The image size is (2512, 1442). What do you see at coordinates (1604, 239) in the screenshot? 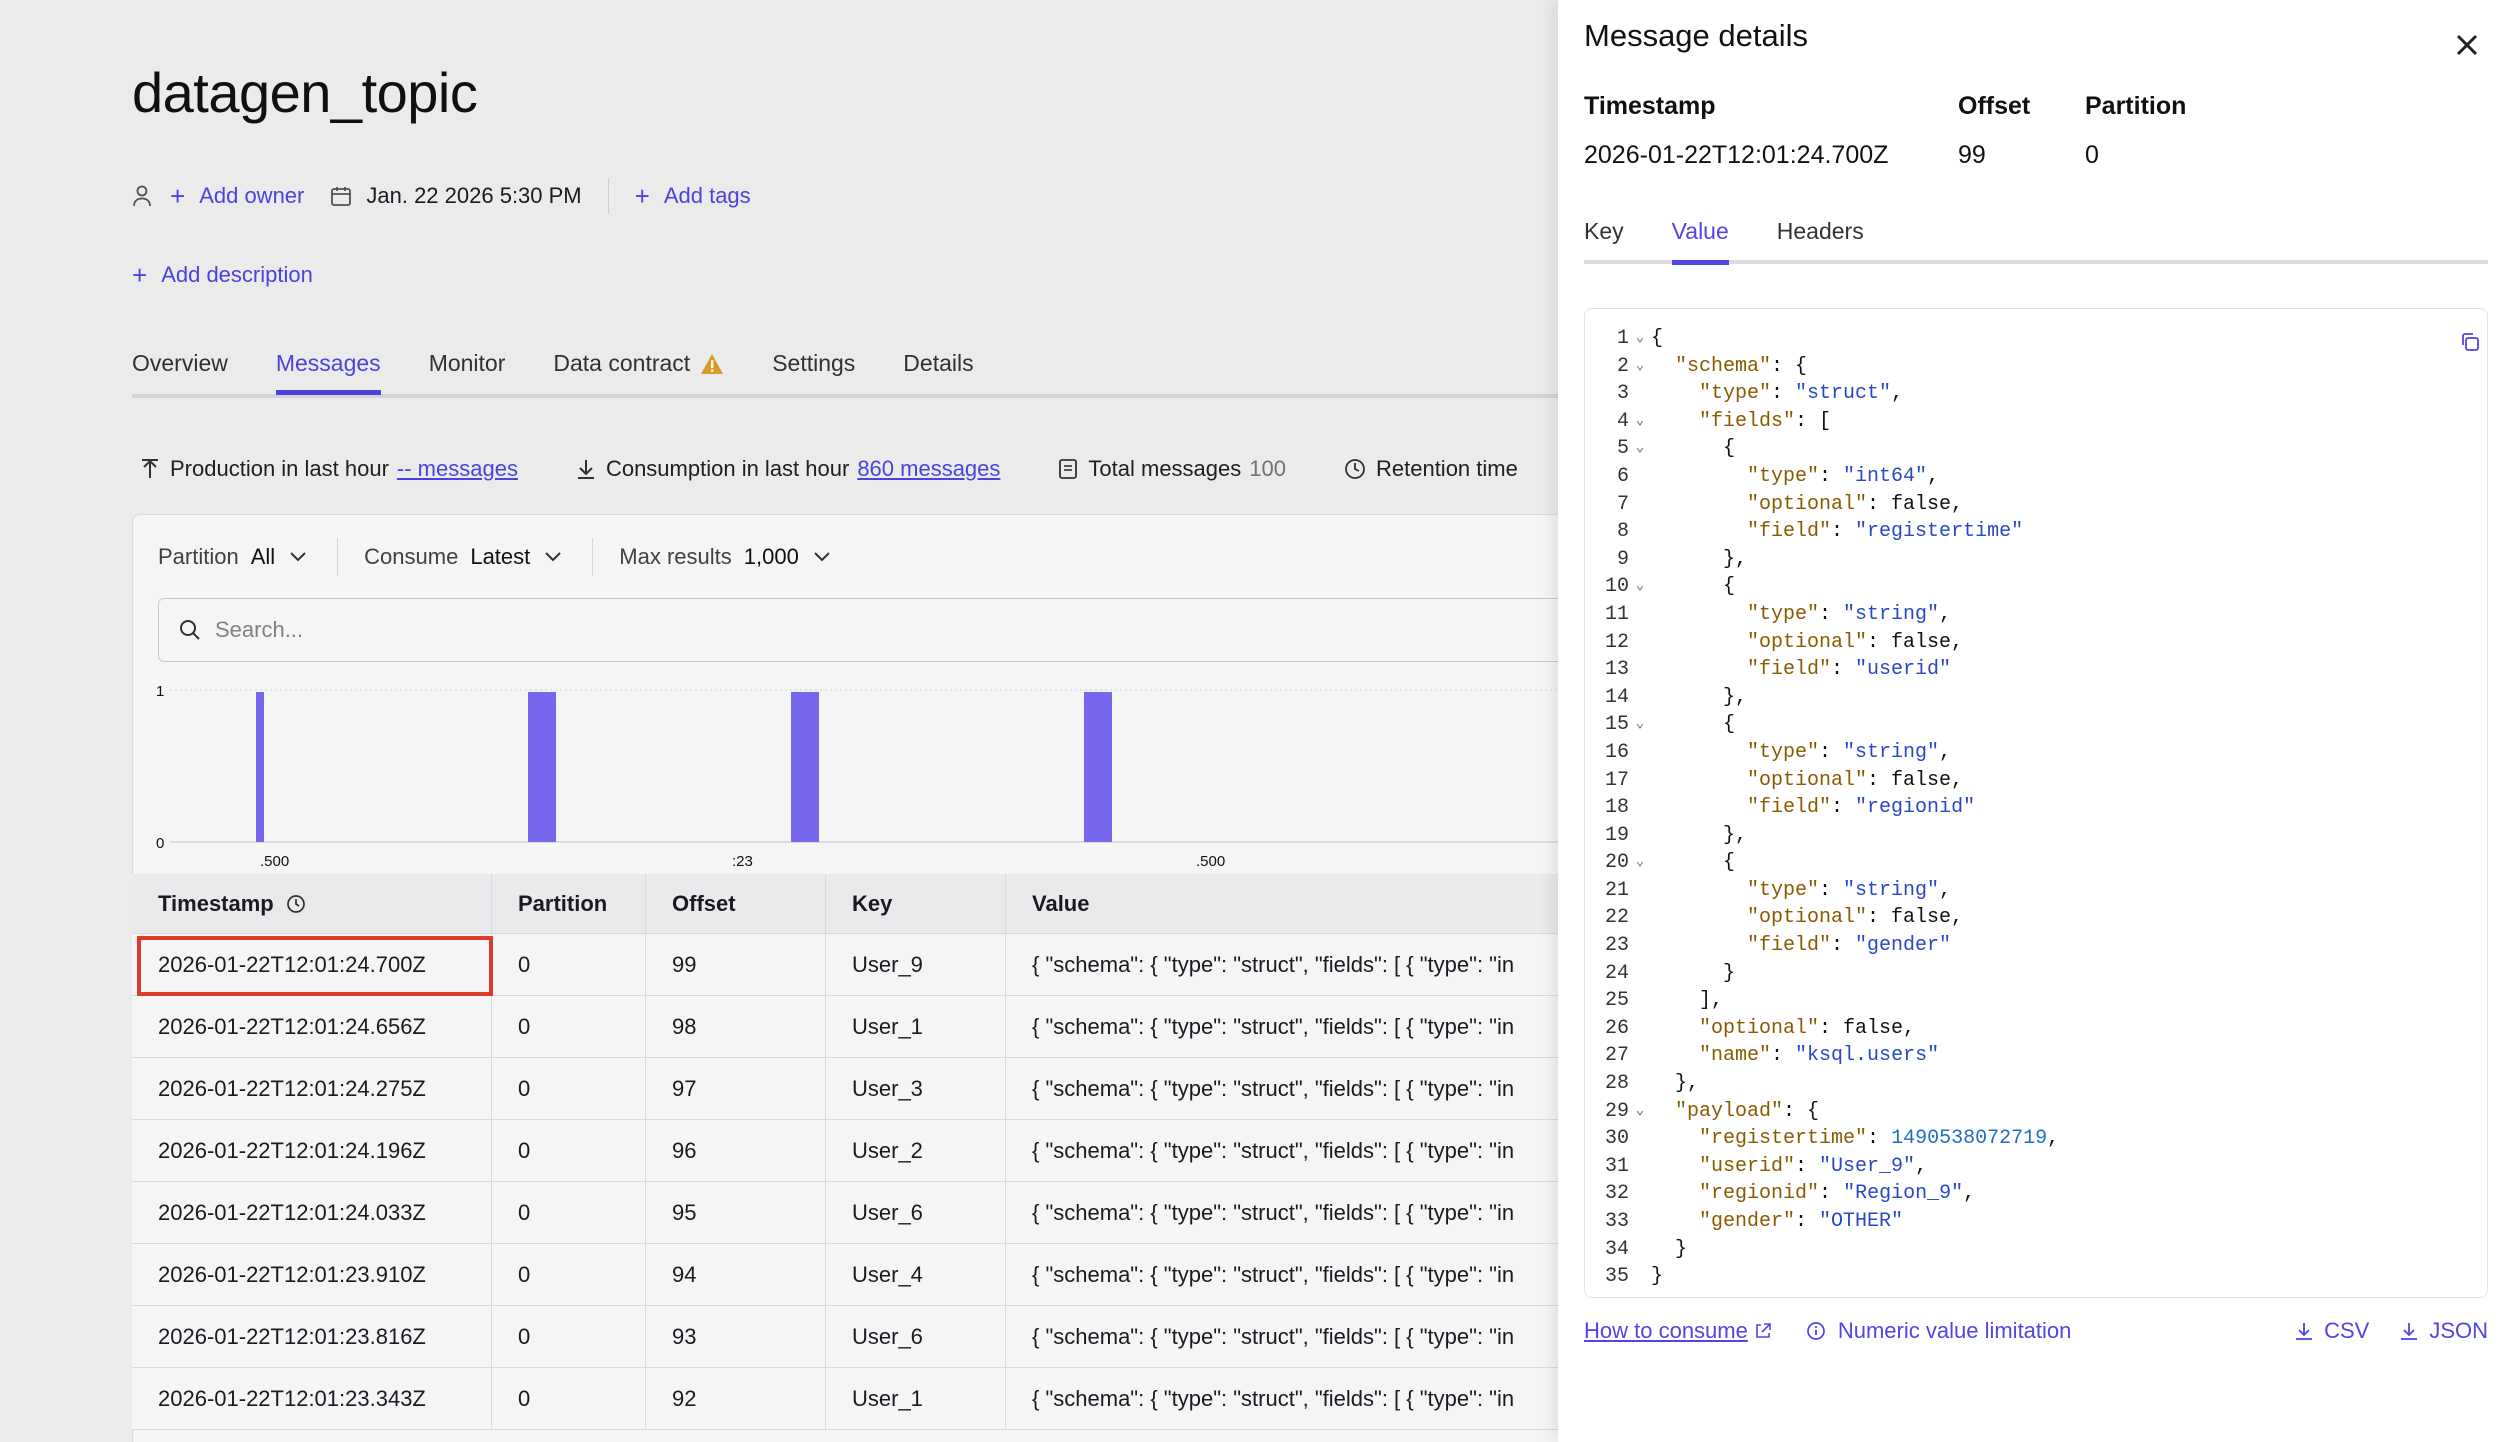
I see `tab-key: Key` at bounding box center [1604, 239].